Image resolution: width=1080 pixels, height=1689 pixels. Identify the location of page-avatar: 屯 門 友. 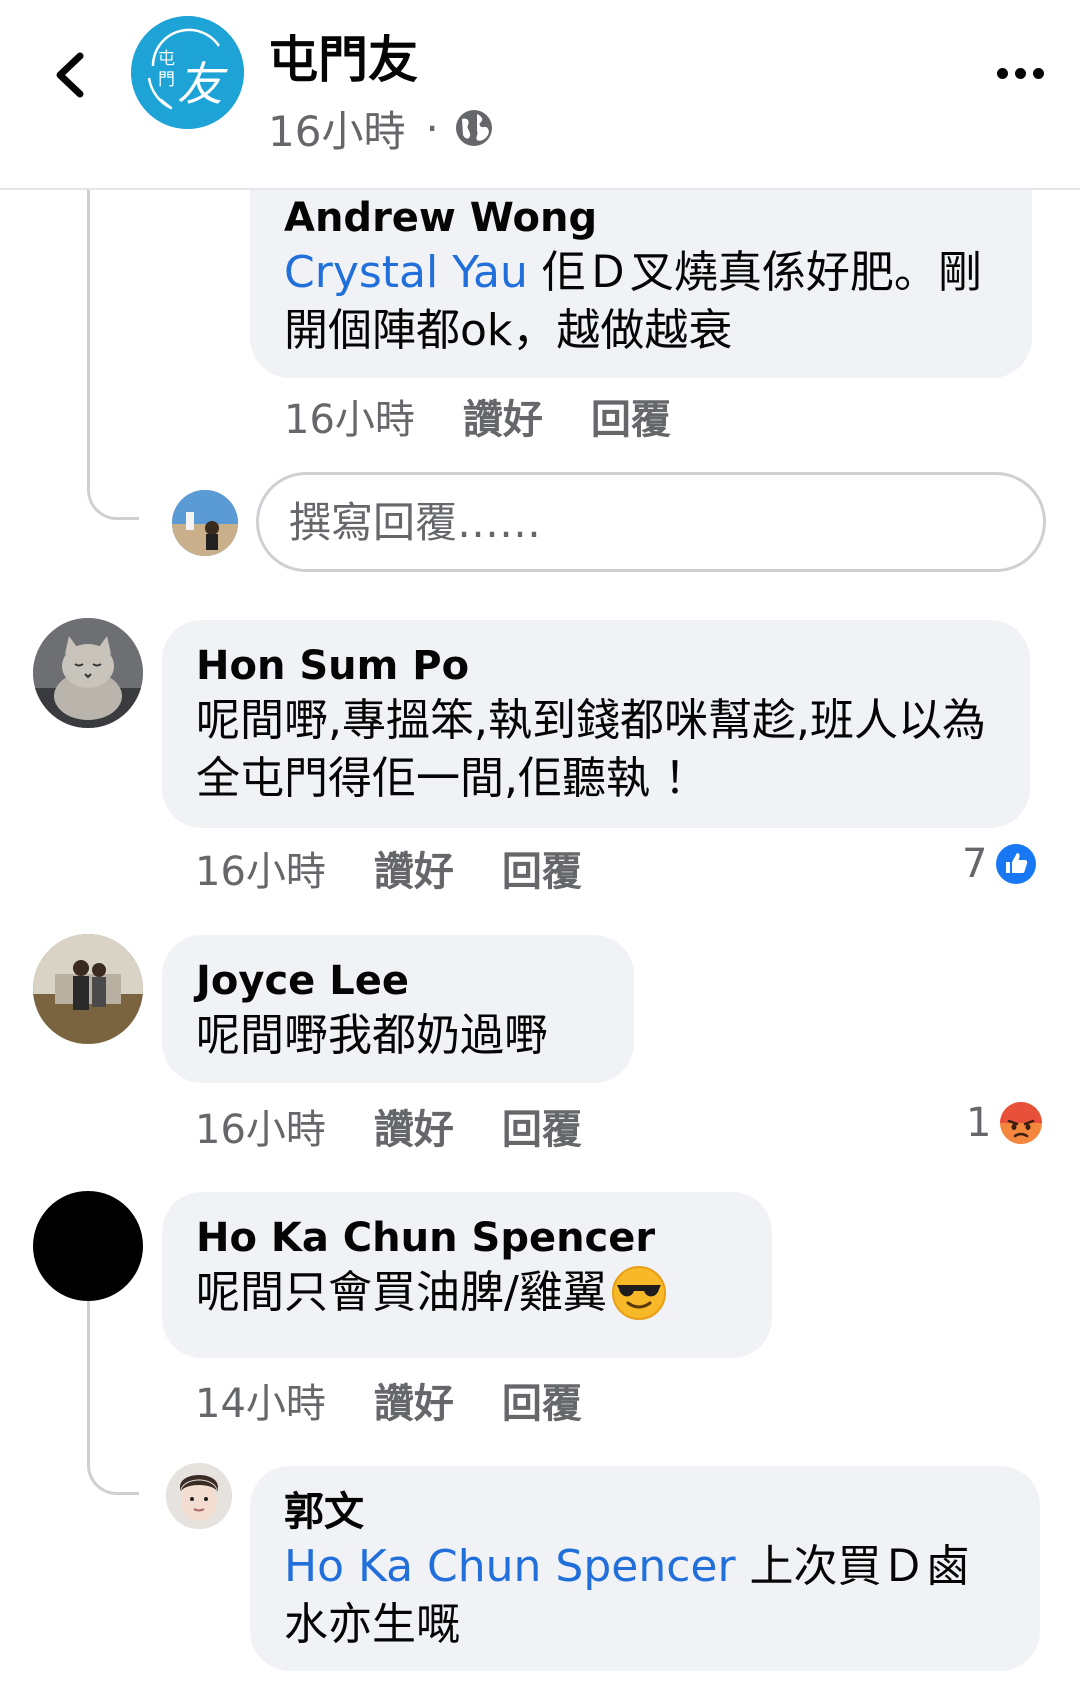
(187, 72).